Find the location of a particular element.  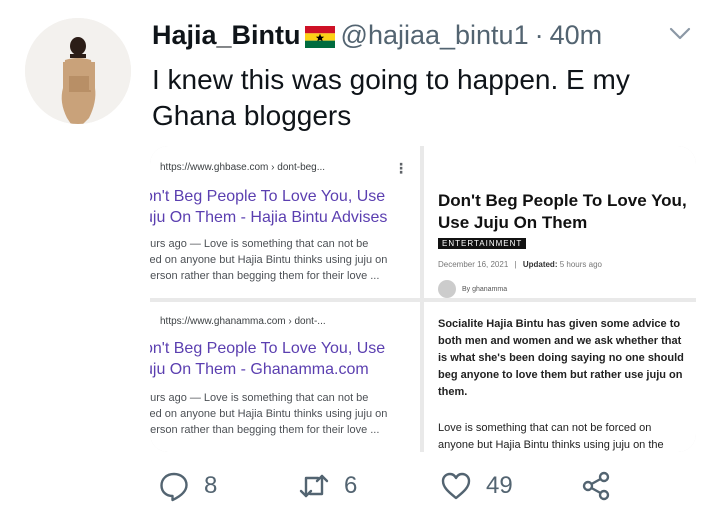

updated-value: 5 hours ago is located at coordinates (580, 264).